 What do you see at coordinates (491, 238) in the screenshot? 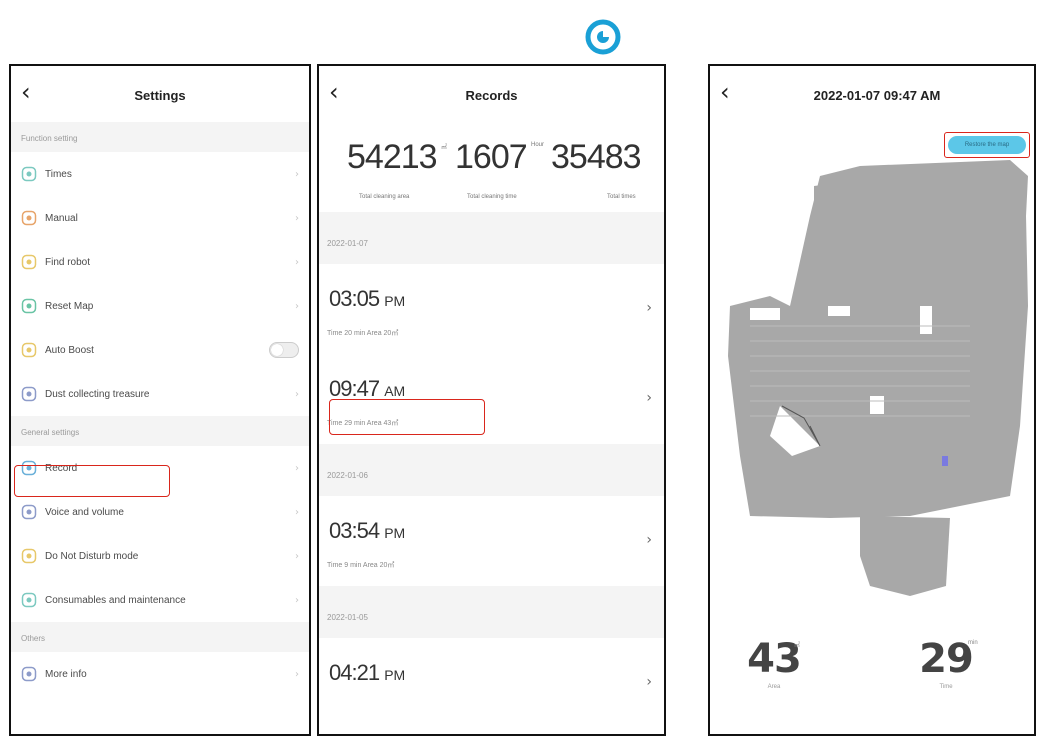
I see `record-date-header: 2022-01-07` at bounding box center [491, 238].